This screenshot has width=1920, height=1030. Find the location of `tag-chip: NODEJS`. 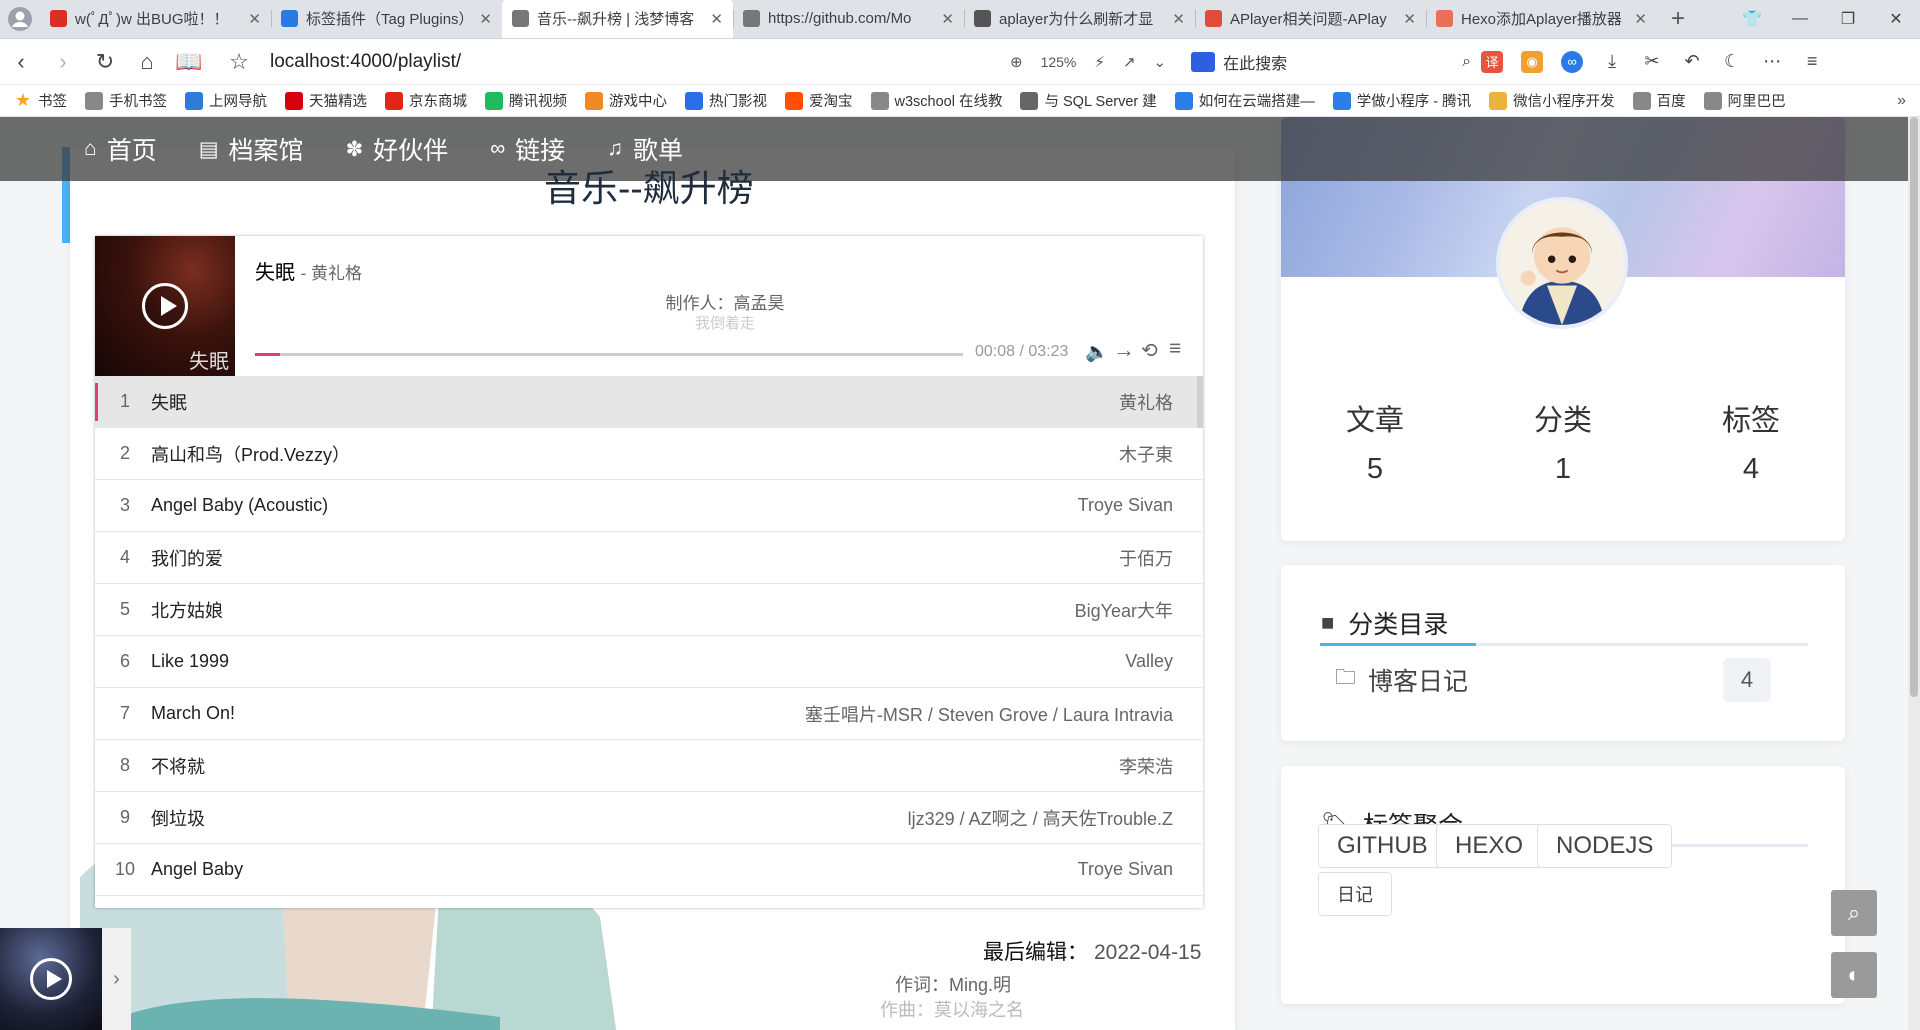

tag-chip: NODEJS is located at coordinates (1605, 846).